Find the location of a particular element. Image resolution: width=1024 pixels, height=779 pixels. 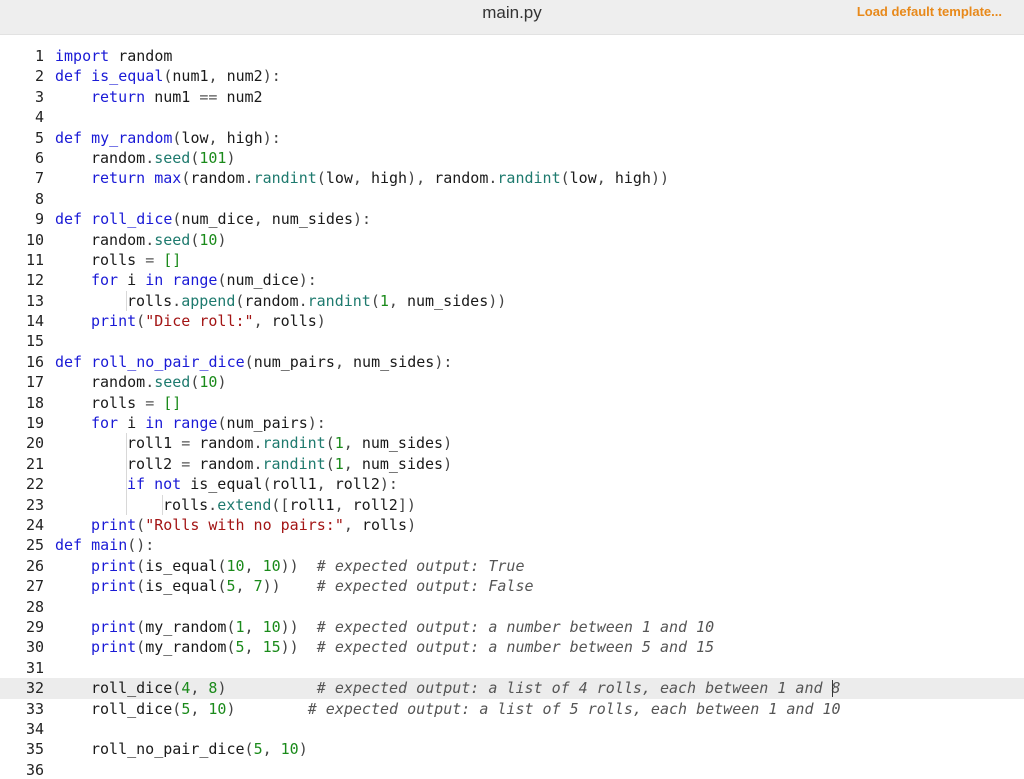

code-line: 15 is located at coordinates (512, 341).